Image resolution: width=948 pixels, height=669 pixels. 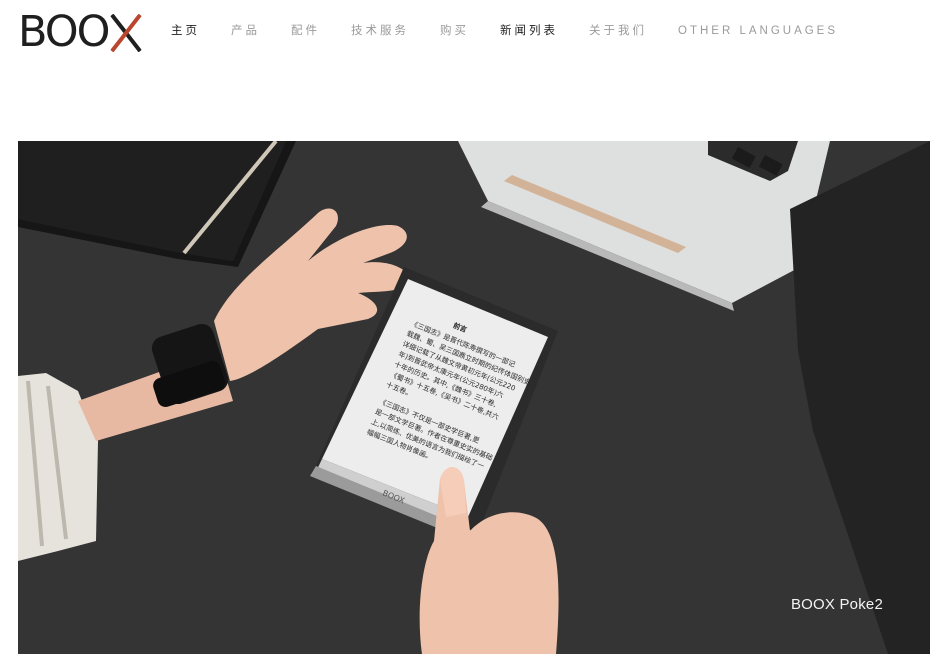 I want to click on logo-text: BOO, so click(x=64, y=32).